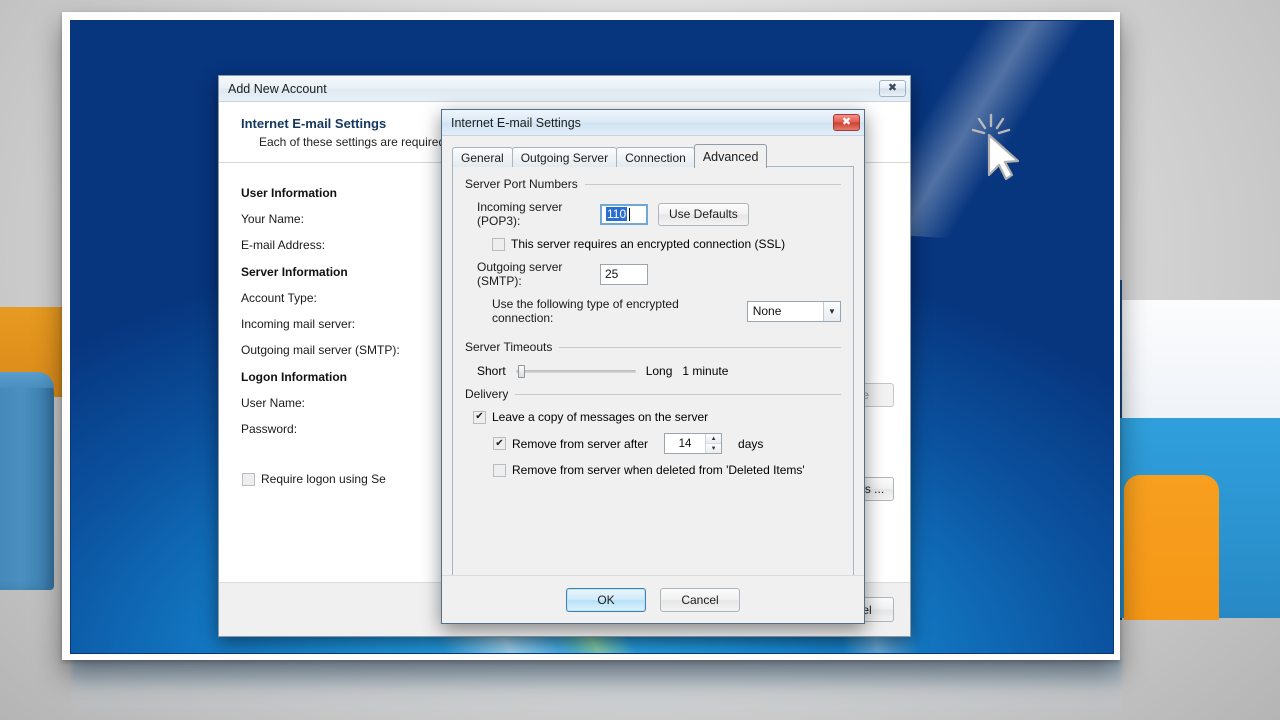 Image resolution: width=1280 pixels, height=720 pixels. I want to click on remove-after-label: Remove from server after, so click(580, 443).